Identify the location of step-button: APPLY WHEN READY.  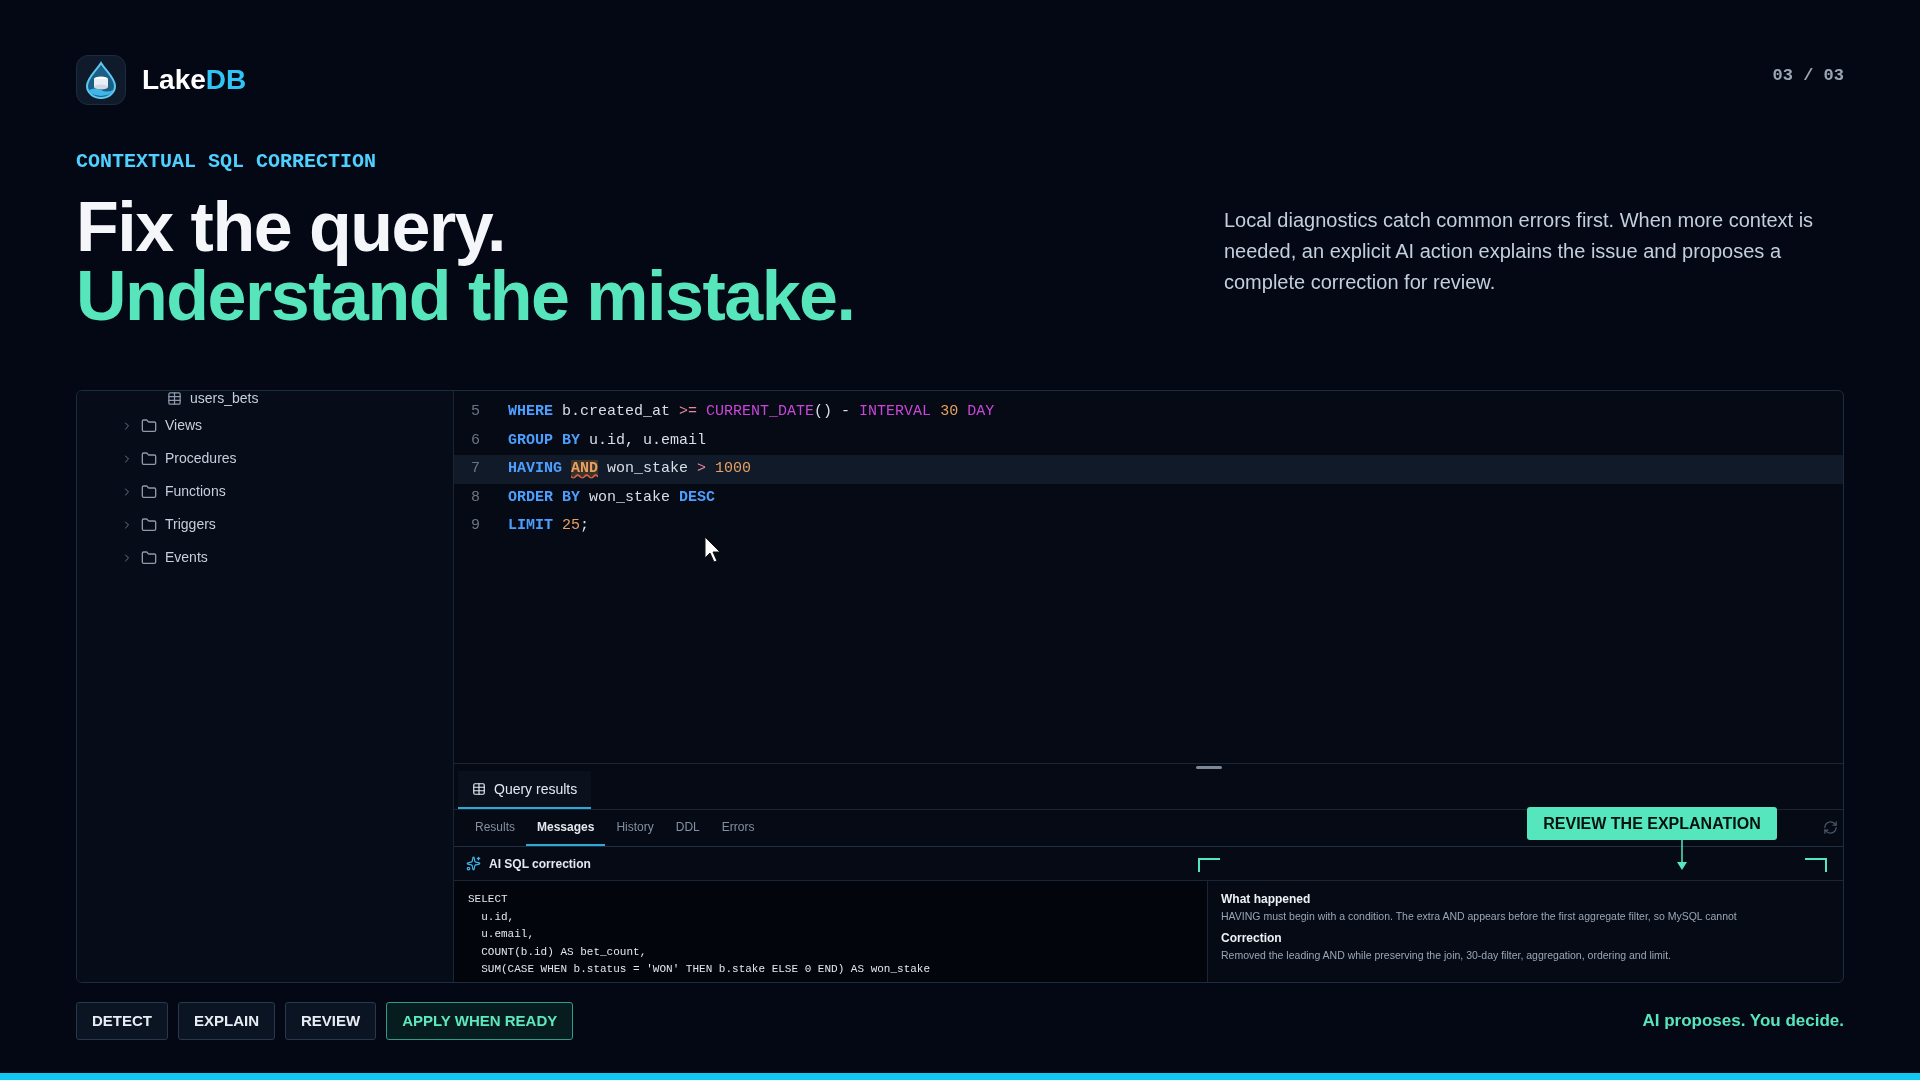
(480, 1021).